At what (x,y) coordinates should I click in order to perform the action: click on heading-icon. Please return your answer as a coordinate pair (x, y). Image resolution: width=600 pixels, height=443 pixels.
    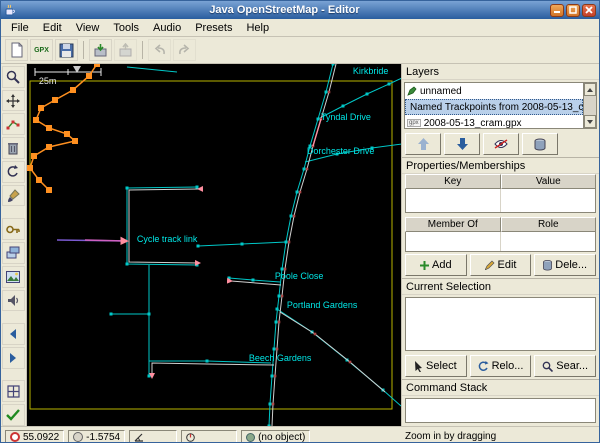
    Looking at the image, I should click on (190, 437).